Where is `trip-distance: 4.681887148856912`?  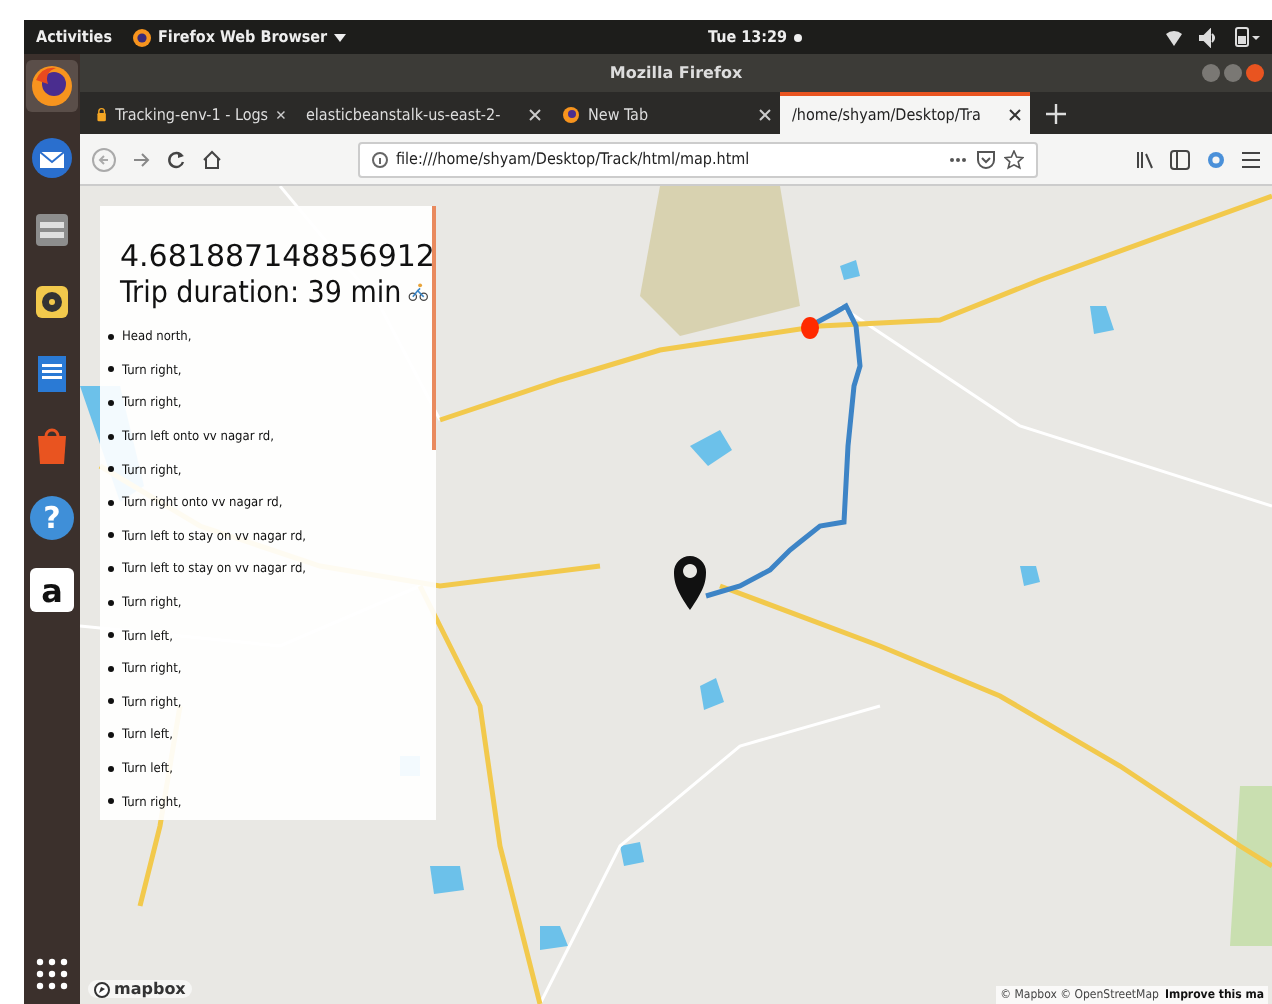 trip-distance: 4.681887148856912 is located at coordinates (274, 256).